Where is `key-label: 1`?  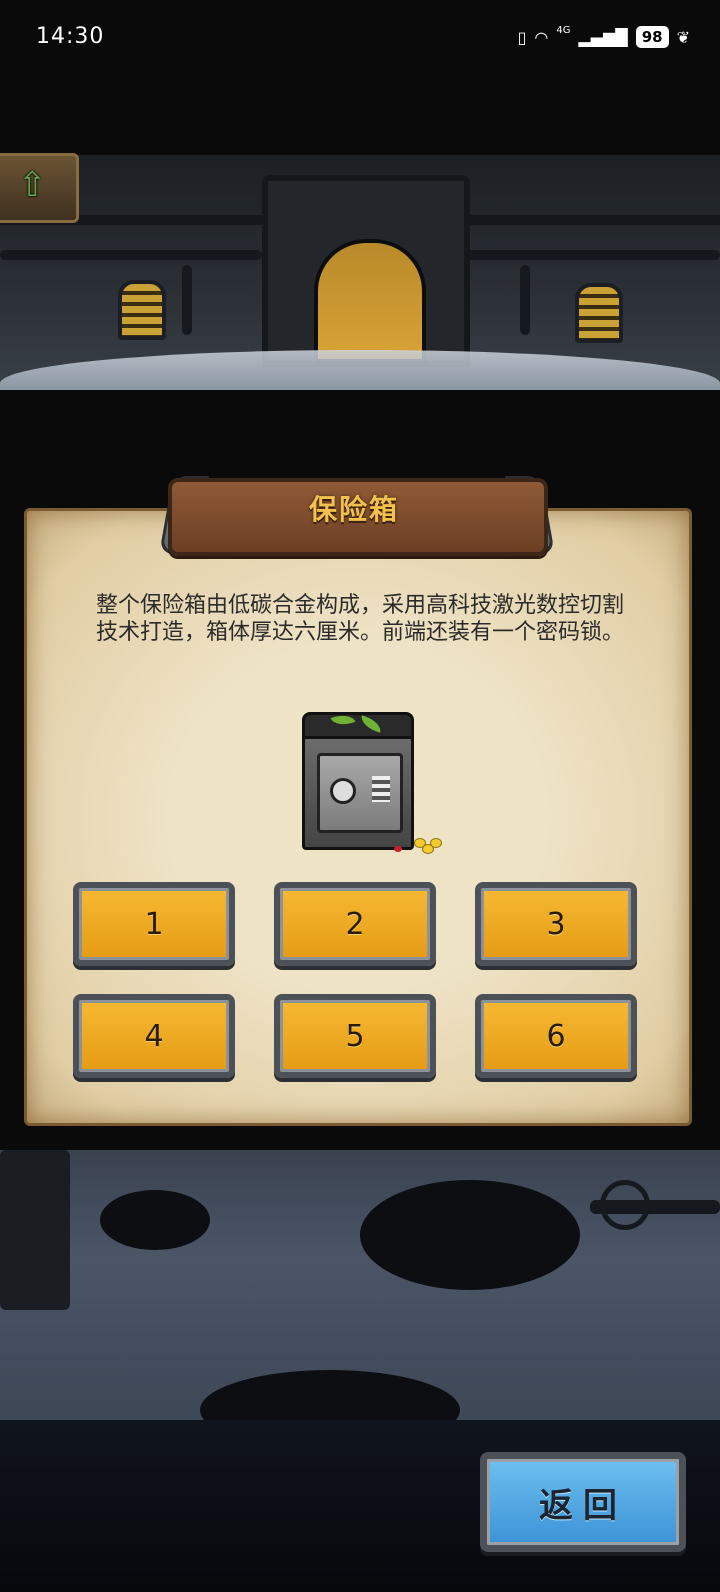
key-label: 1 is located at coordinates (154, 924).